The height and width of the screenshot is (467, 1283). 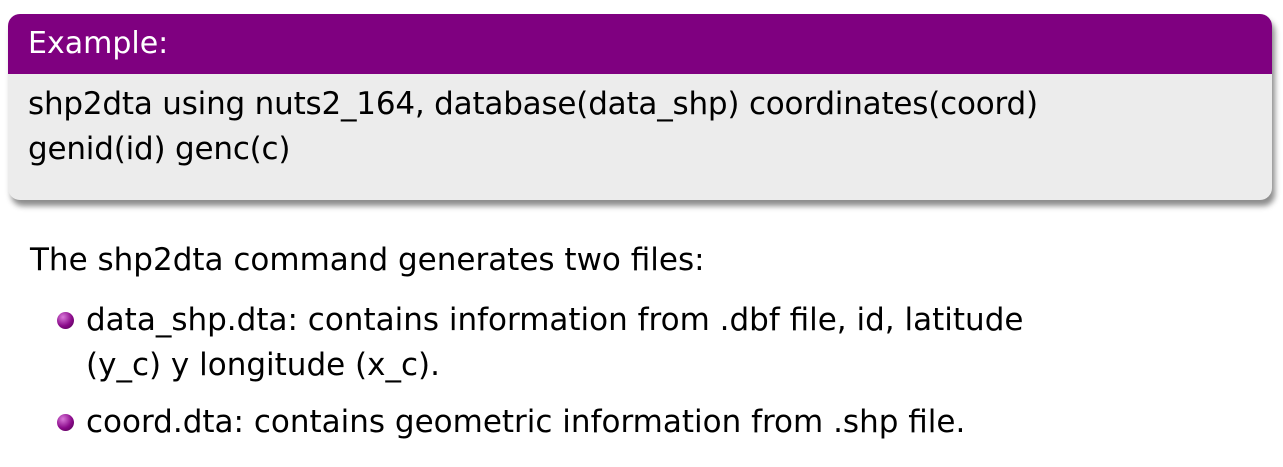 I want to click on example-title: Example:, so click(x=640, y=44).